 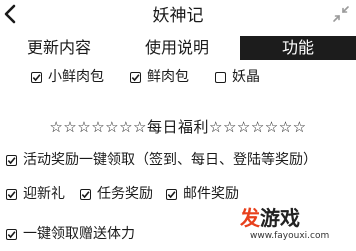 I want to click on tab-features: 功能, so click(x=298, y=48).